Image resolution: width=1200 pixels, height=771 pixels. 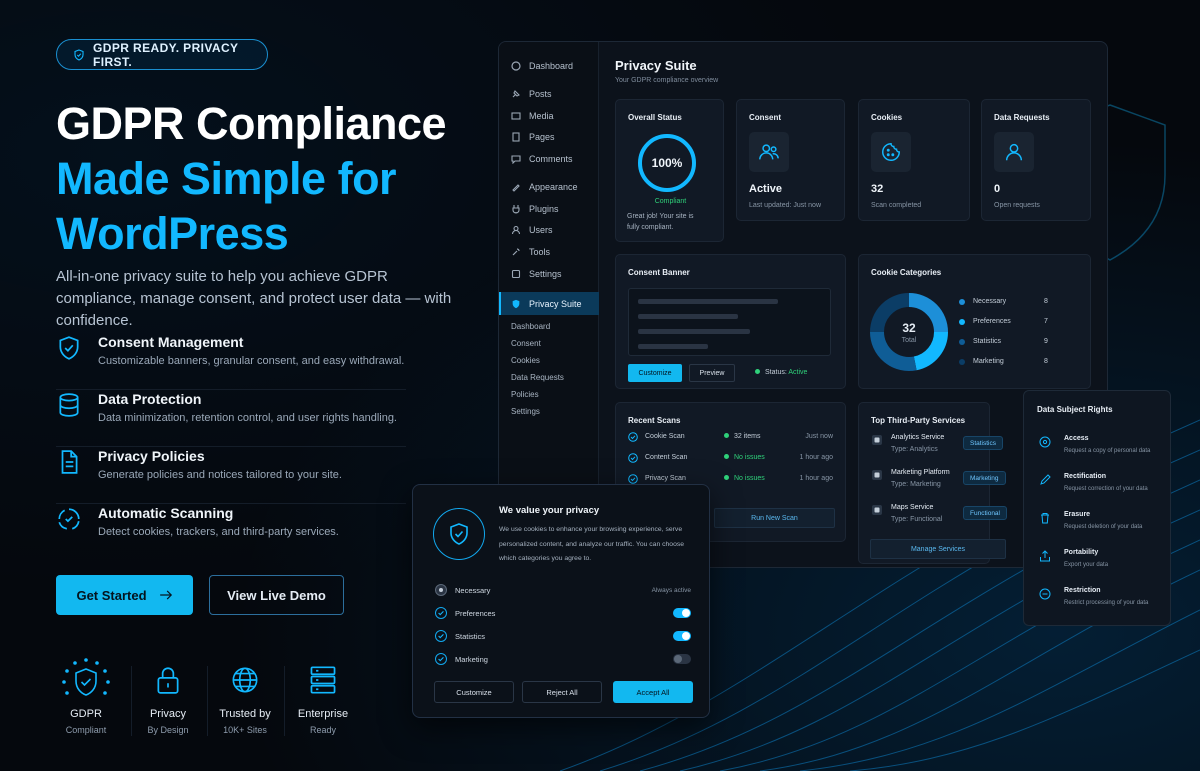 I want to click on sidebar-item-label: Plugins, so click(x=544, y=209).